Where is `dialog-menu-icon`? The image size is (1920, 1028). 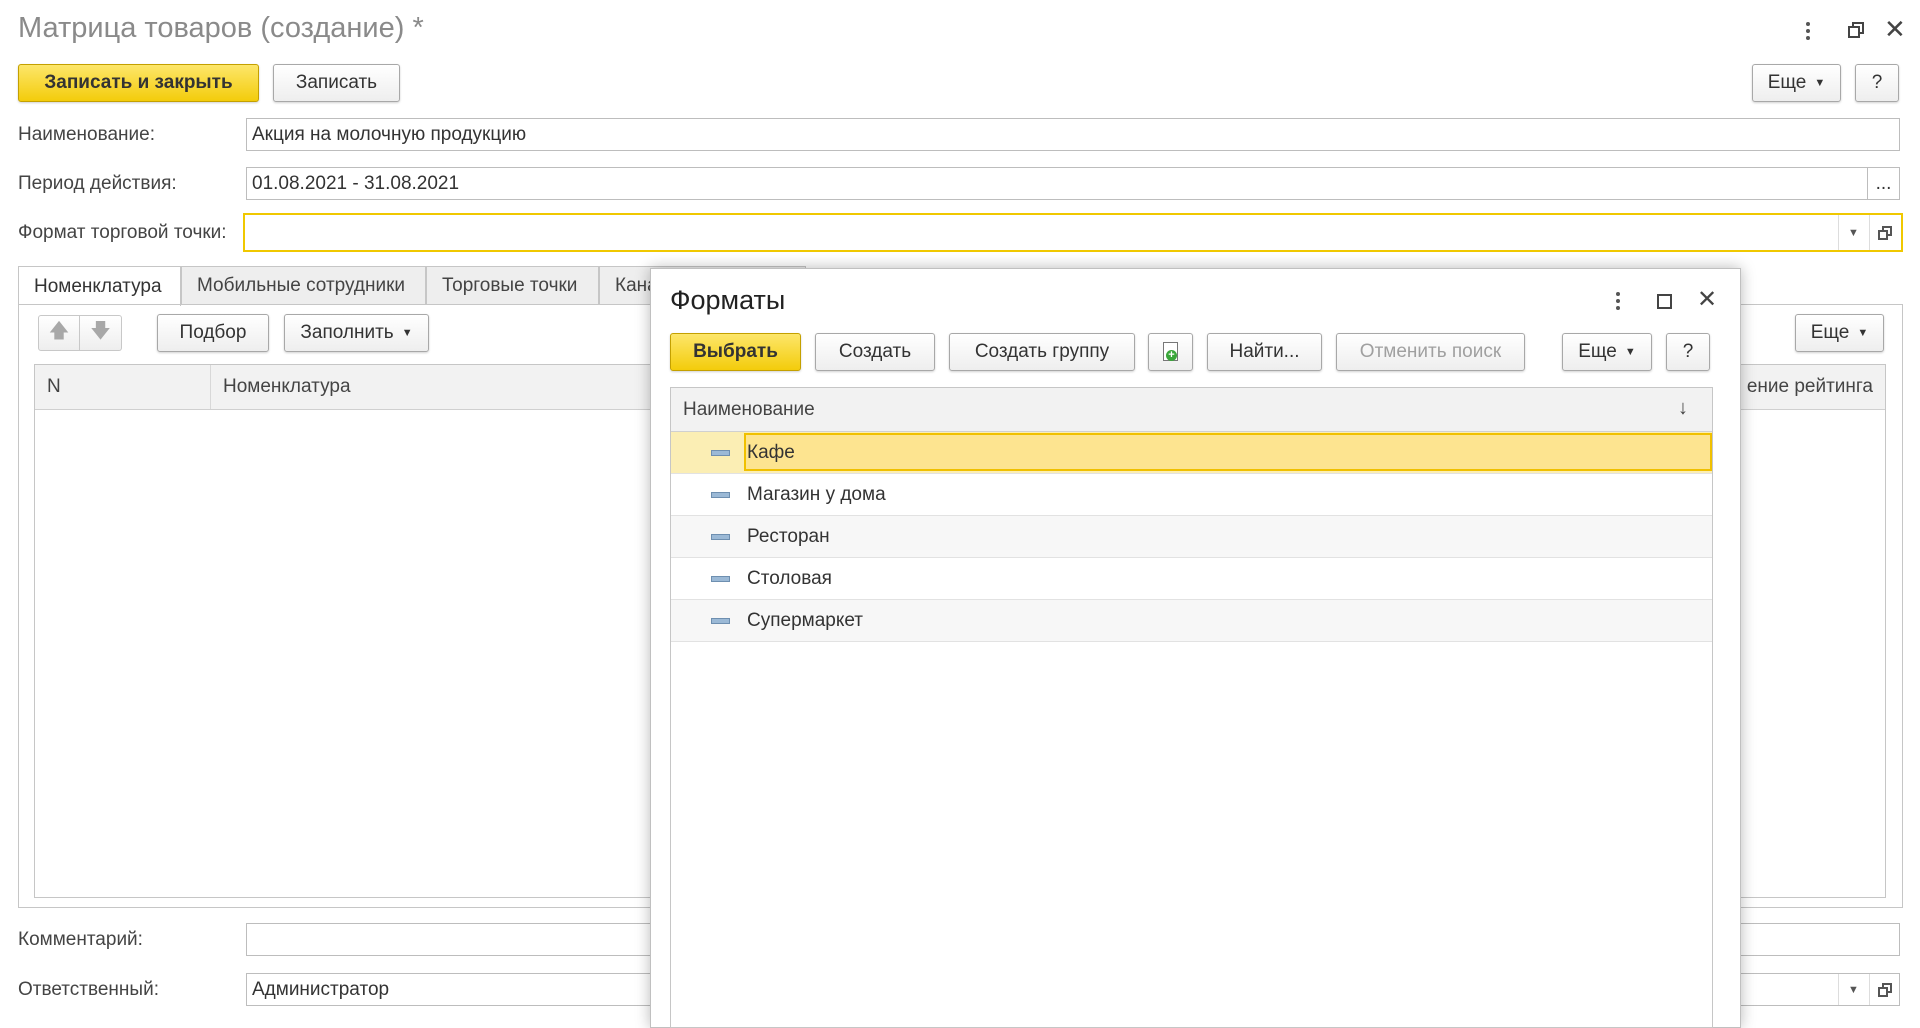 dialog-menu-icon is located at coordinates (1618, 301).